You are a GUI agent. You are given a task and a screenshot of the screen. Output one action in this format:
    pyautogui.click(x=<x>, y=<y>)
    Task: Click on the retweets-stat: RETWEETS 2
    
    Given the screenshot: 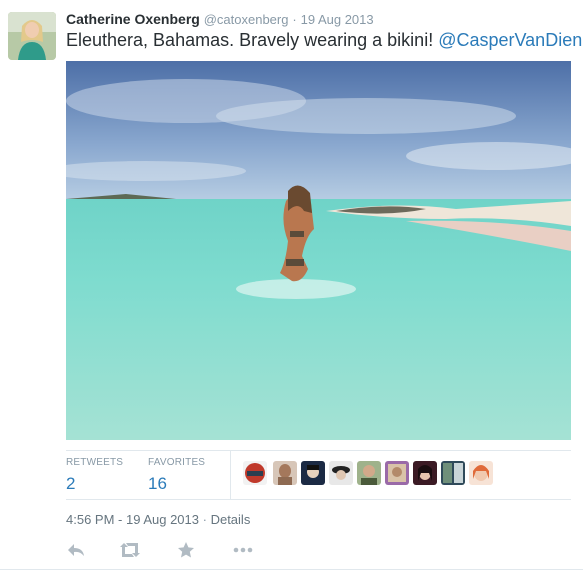 What is the action you would take?
    pyautogui.click(x=94, y=475)
    